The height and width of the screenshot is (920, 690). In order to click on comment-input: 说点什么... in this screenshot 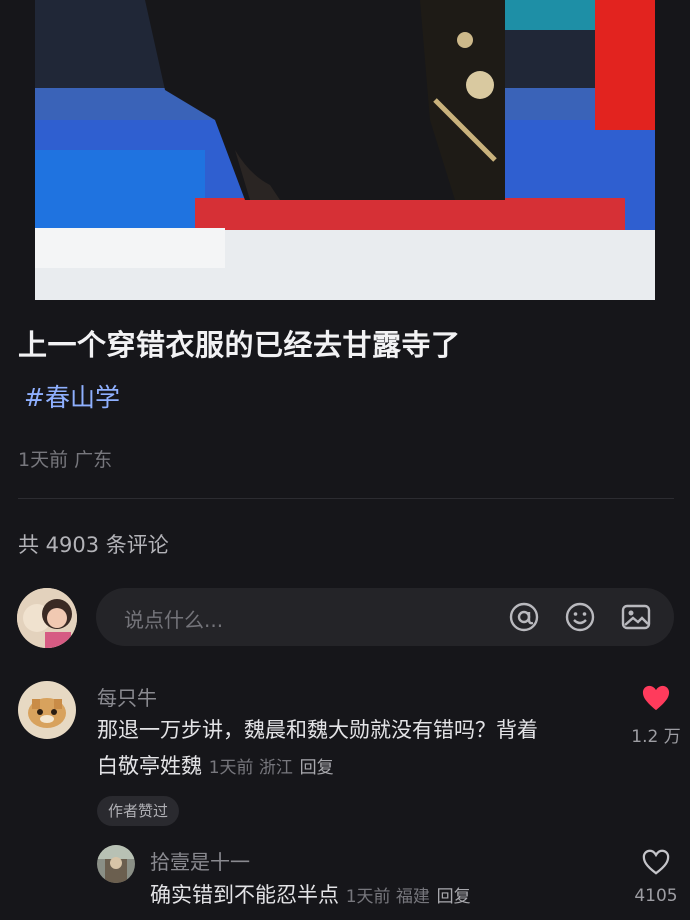, I will do `click(385, 617)`.